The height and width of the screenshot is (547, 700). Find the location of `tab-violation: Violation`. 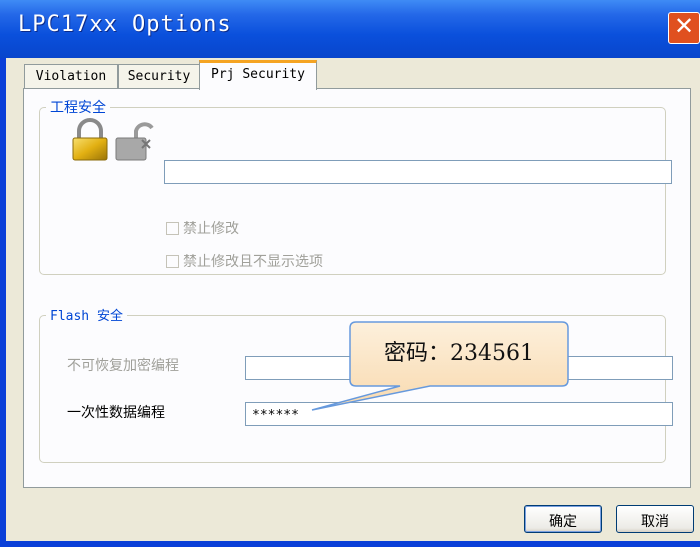

tab-violation: Violation is located at coordinates (71, 76).